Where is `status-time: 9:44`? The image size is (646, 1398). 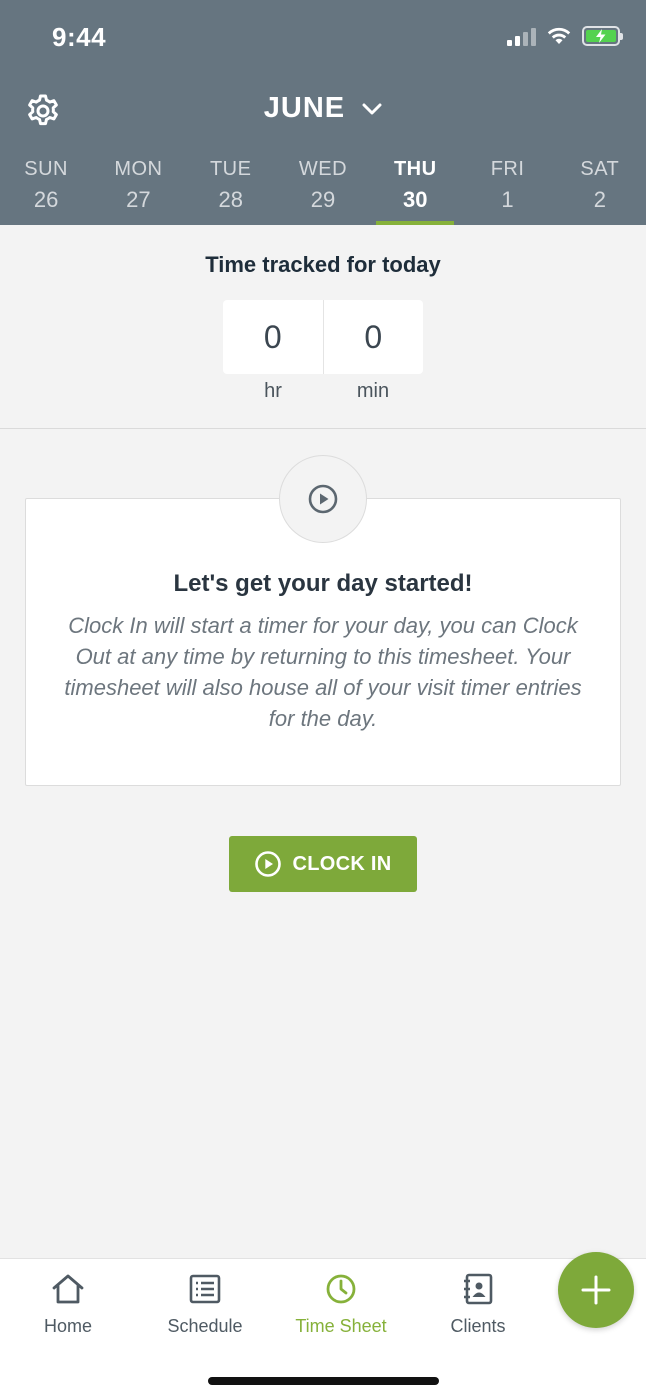 status-time: 9:44 is located at coordinates (79, 37).